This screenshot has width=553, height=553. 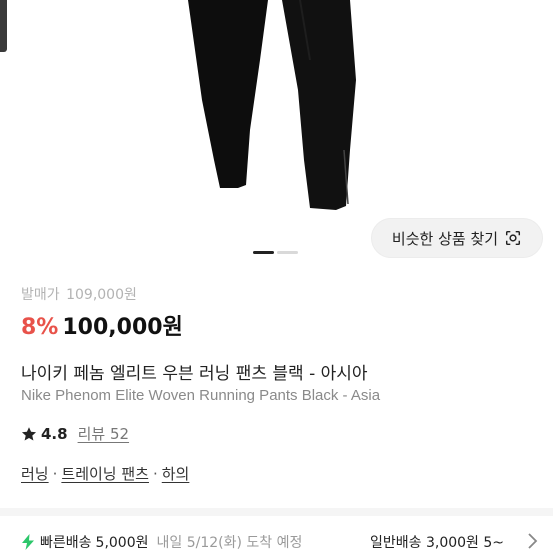 What do you see at coordinates (513, 238) in the screenshot?
I see `search-lens-icon` at bounding box center [513, 238].